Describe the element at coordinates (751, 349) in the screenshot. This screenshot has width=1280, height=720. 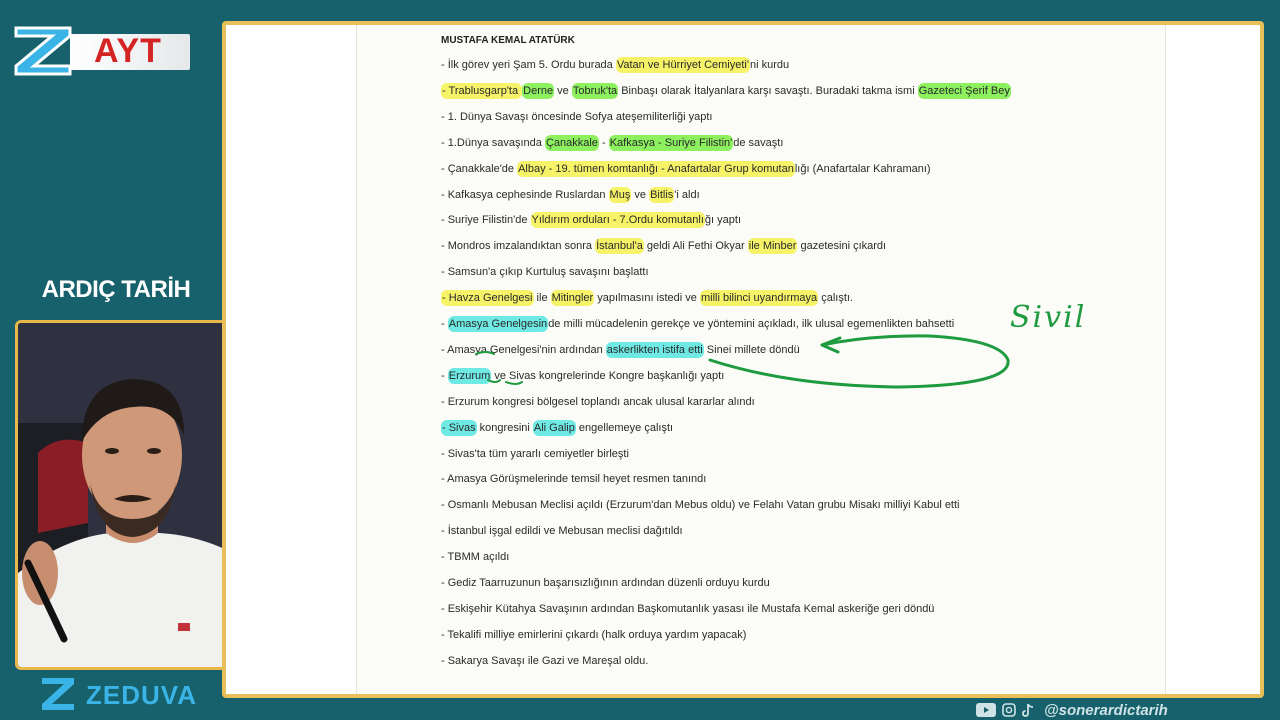
I see `line-text: Sinei millete döndü` at that location.